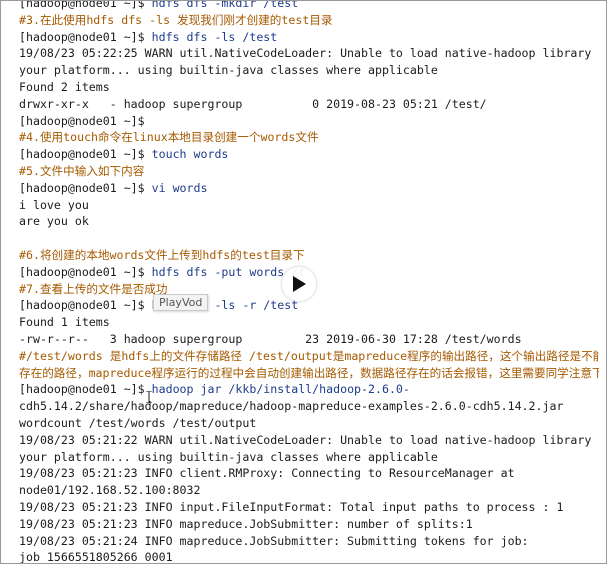 Image resolution: width=607 pixels, height=564 pixels. What do you see at coordinates (64, 322) in the screenshot?
I see `terminal-output-line: Found 1 items` at bounding box center [64, 322].